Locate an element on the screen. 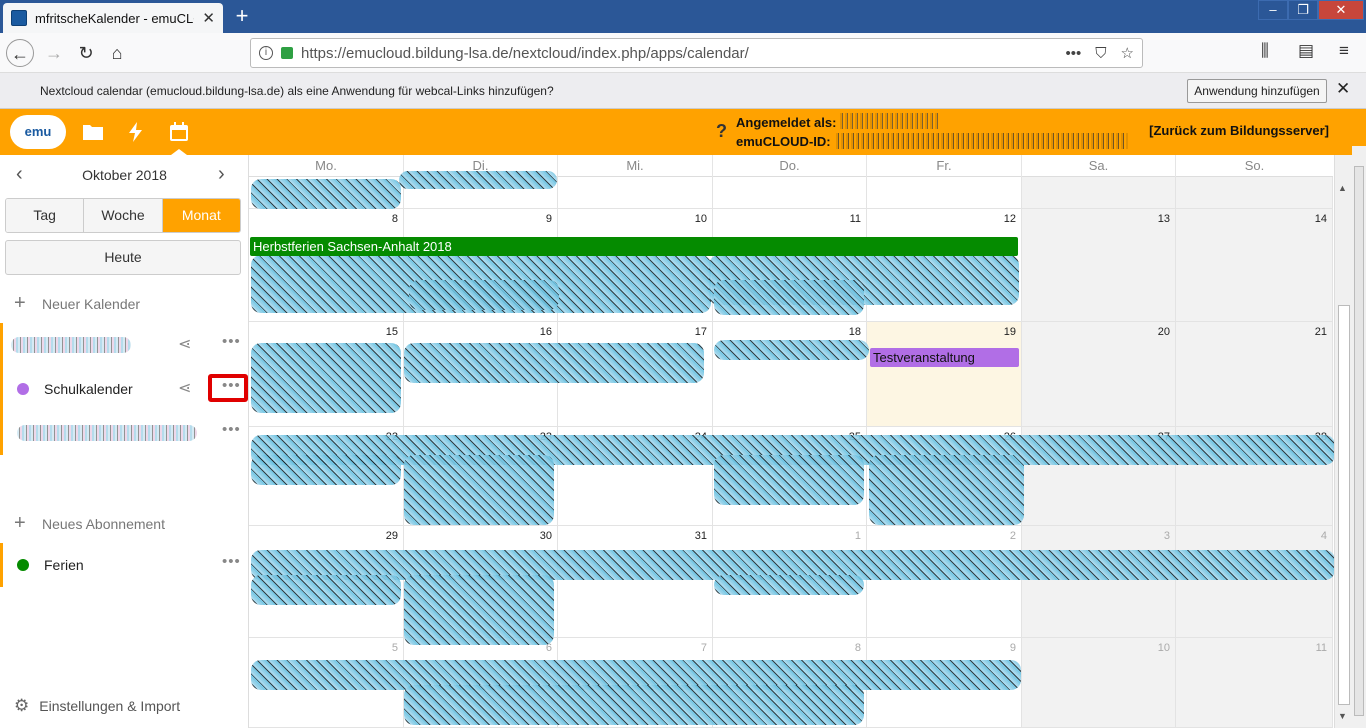 This screenshot has width=1366, height=728. day-cell: 18 is located at coordinates (790, 374).